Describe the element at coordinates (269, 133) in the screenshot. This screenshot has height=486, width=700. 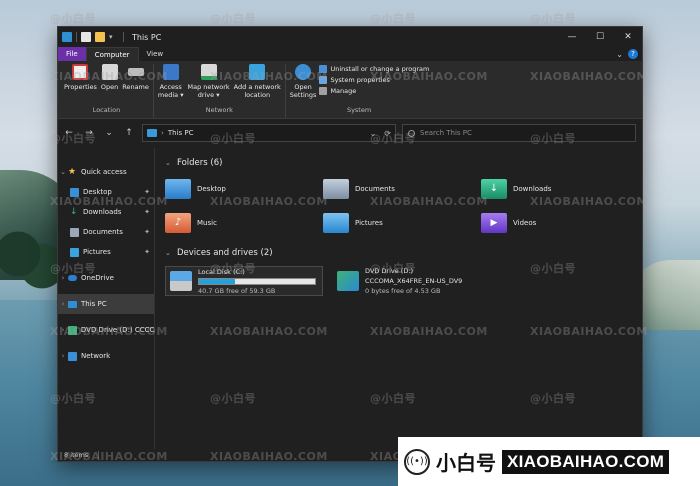
I see `address-bar: › This PC ⌄ ⟳` at that location.